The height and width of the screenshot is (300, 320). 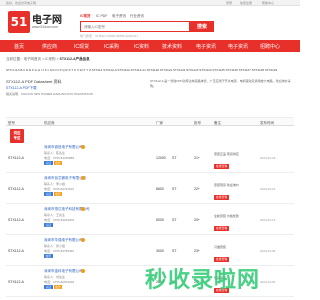 I want to click on row-note: 只做原装, so click(x=220, y=247).